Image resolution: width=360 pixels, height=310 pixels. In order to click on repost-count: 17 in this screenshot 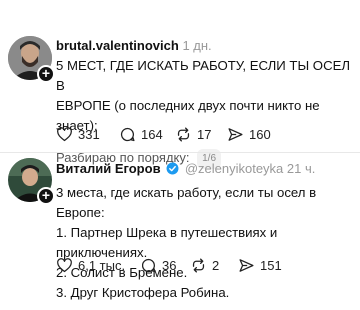, I will do `click(204, 134)`.